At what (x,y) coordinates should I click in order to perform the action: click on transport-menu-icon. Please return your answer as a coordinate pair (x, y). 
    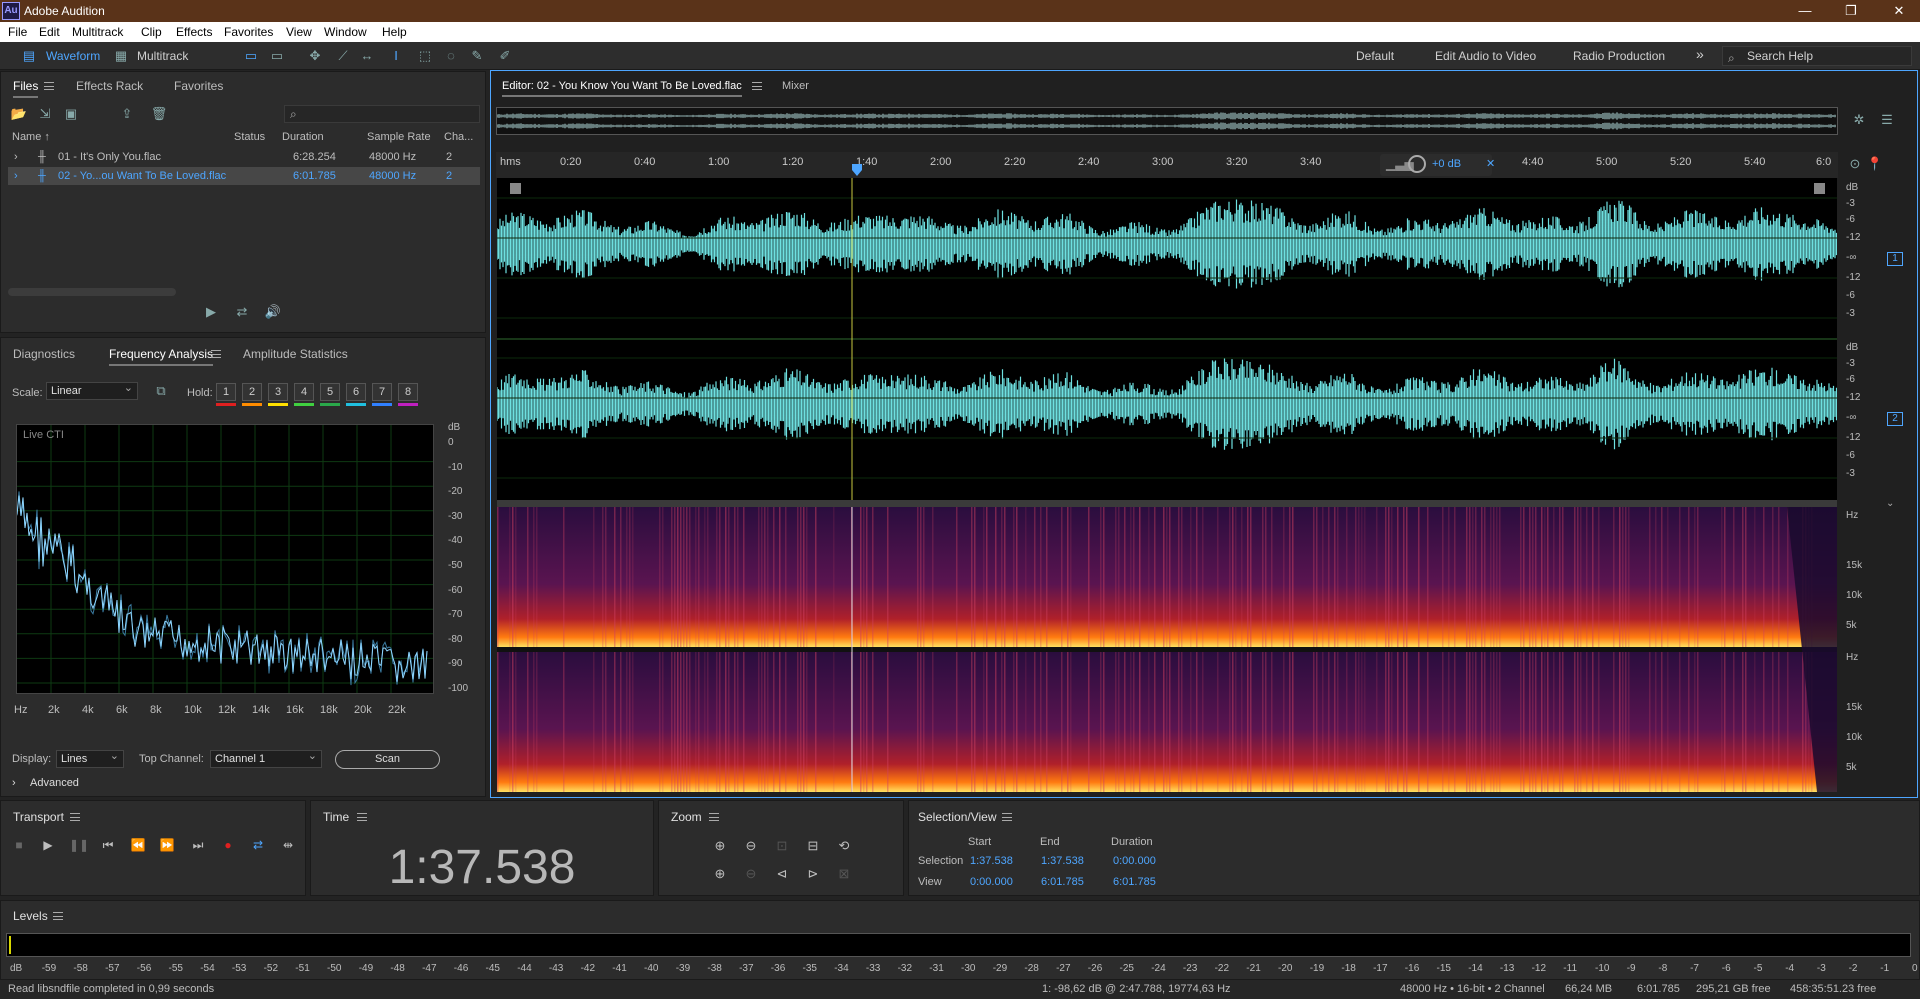
    Looking at the image, I should click on (75, 817).